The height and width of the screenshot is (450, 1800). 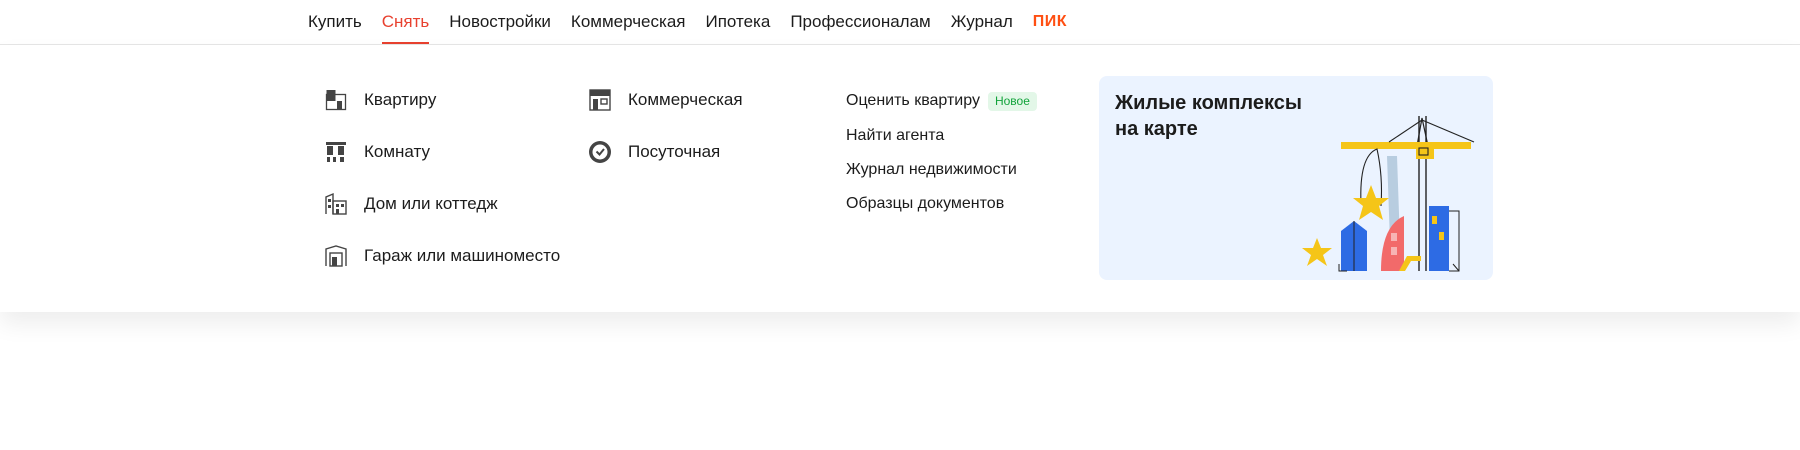 I want to click on nav-item-pik-brand: ПИК, so click(x=1050, y=22).